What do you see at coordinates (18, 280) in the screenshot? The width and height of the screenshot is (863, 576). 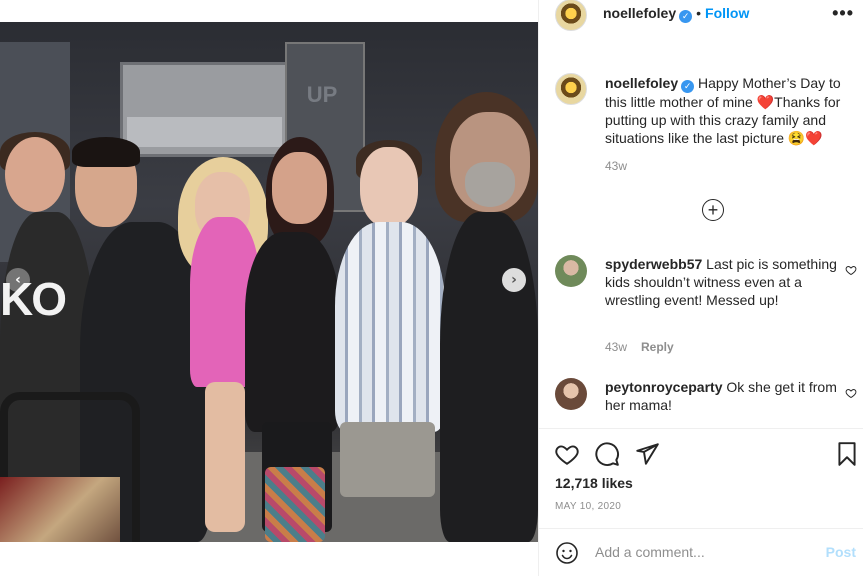 I see `chevron-left-icon: ‹` at bounding box center [18, 280].